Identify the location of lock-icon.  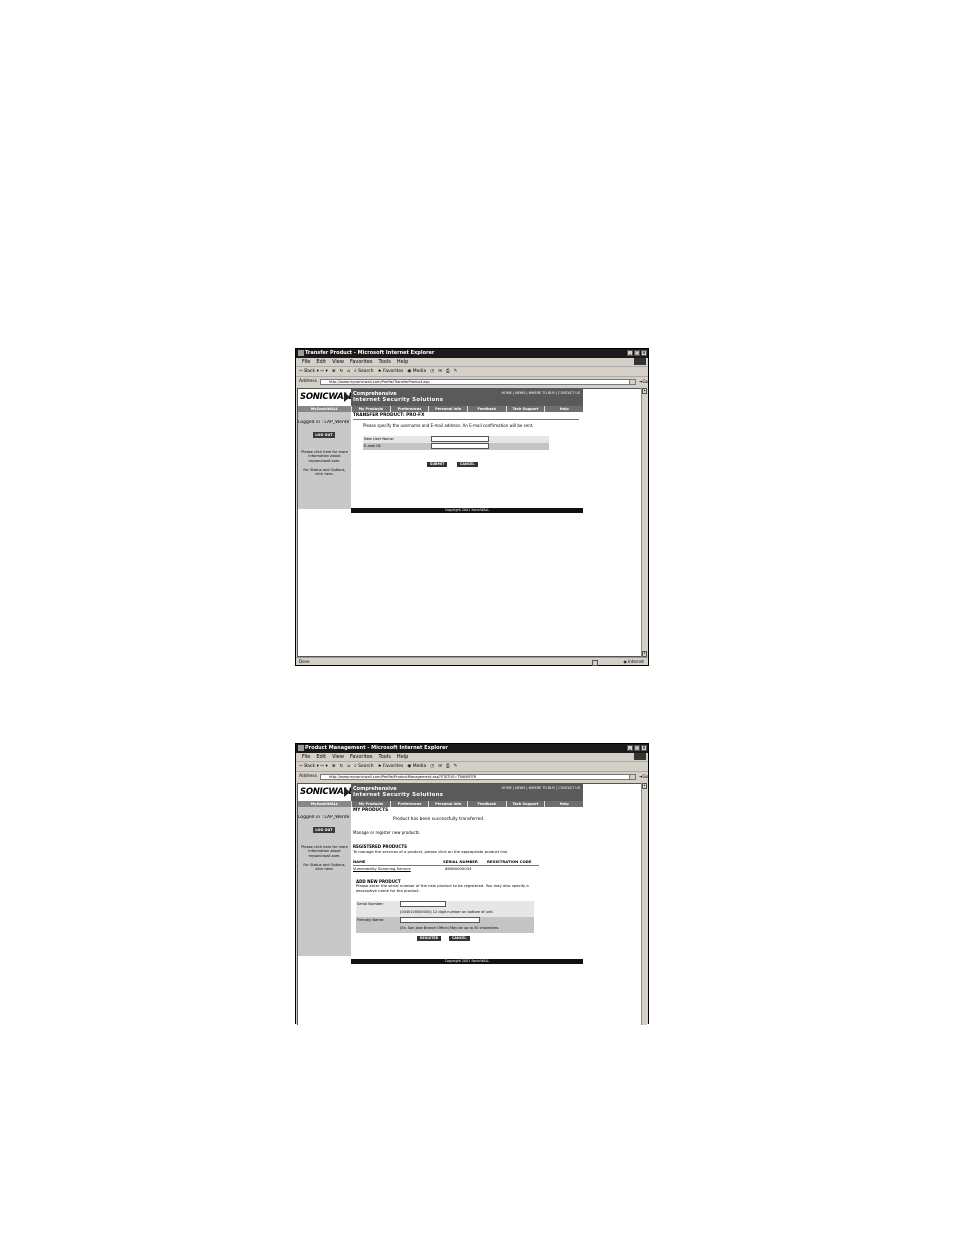
(595, 663).